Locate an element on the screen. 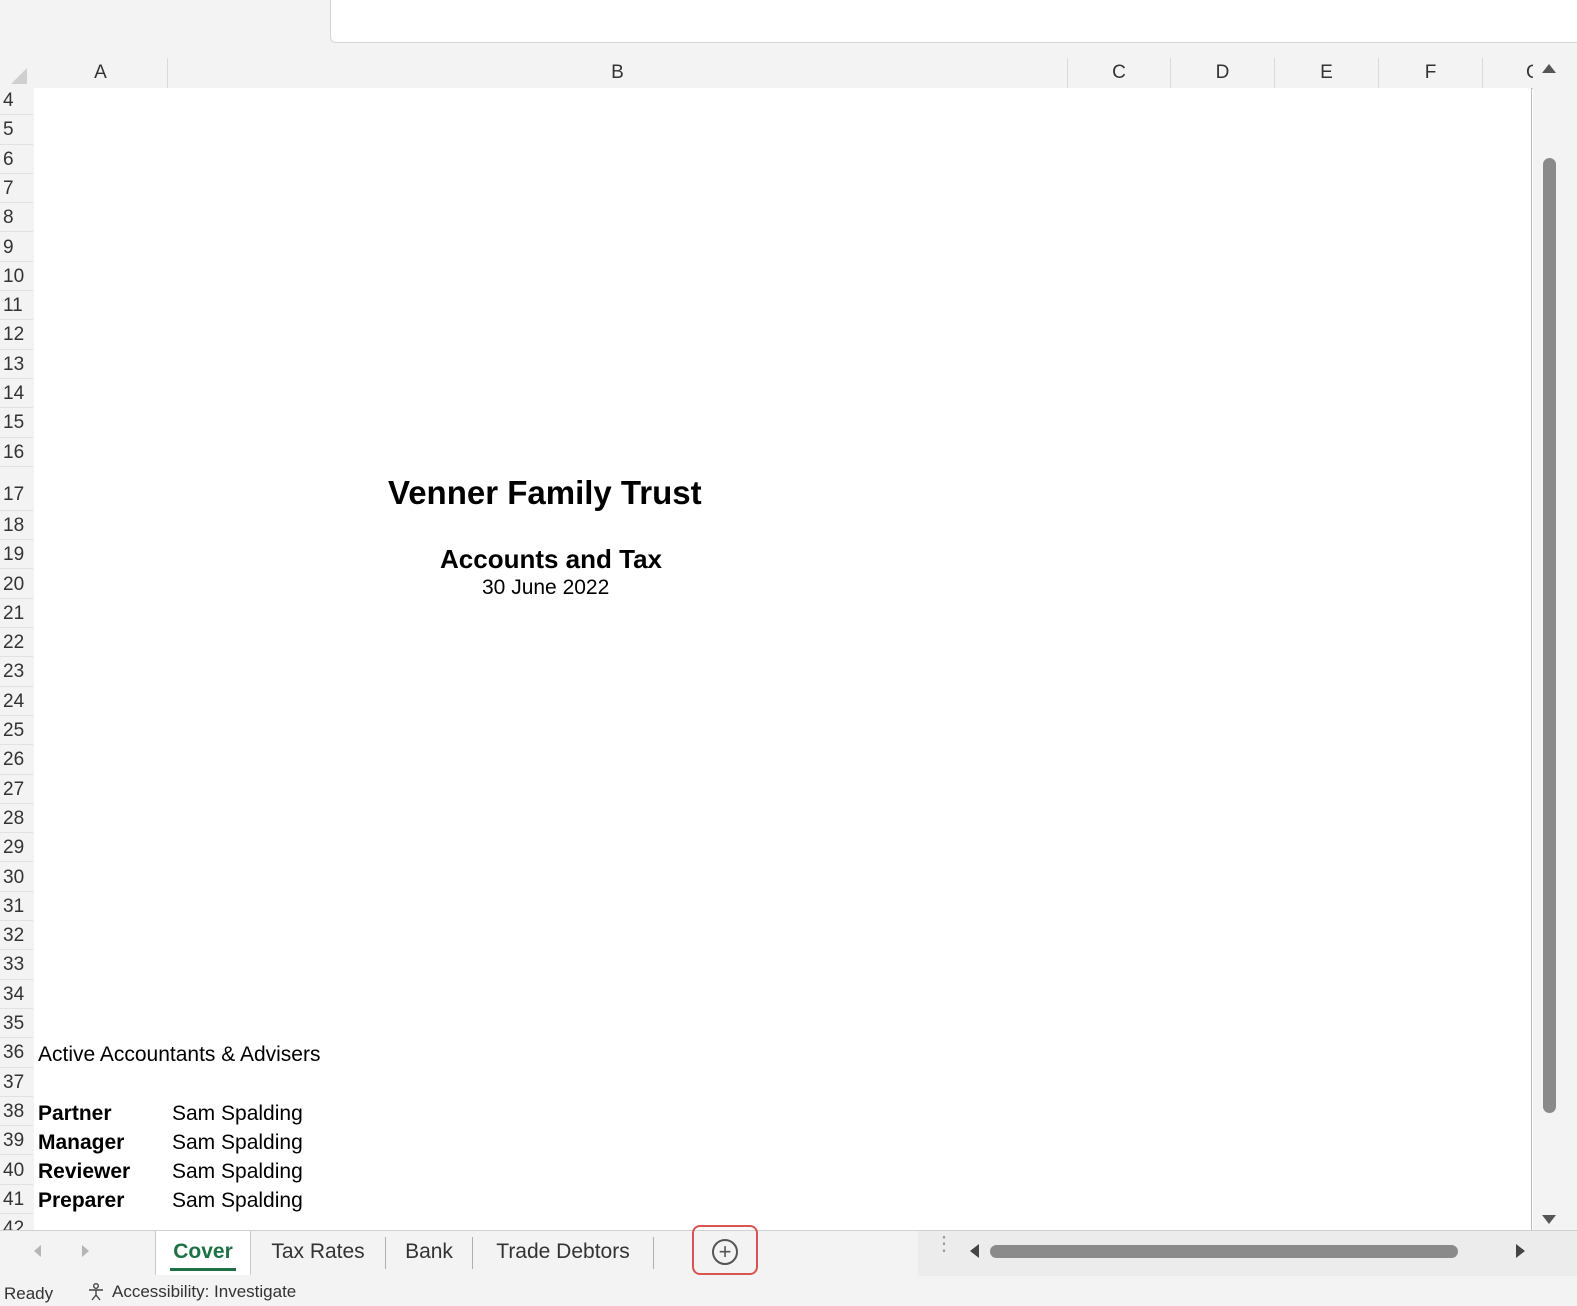 This screenshot has width=1577, height=1306. row-header: 14 is located at coordinates (16, 394).